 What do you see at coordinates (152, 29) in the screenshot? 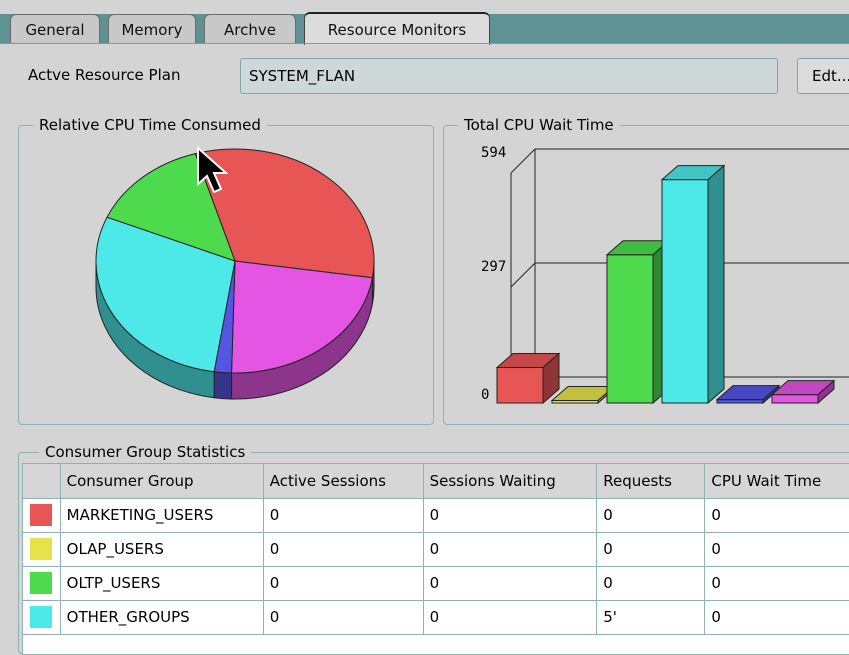
I see `tab-memory: Memory` at bounding box center [152, 29].